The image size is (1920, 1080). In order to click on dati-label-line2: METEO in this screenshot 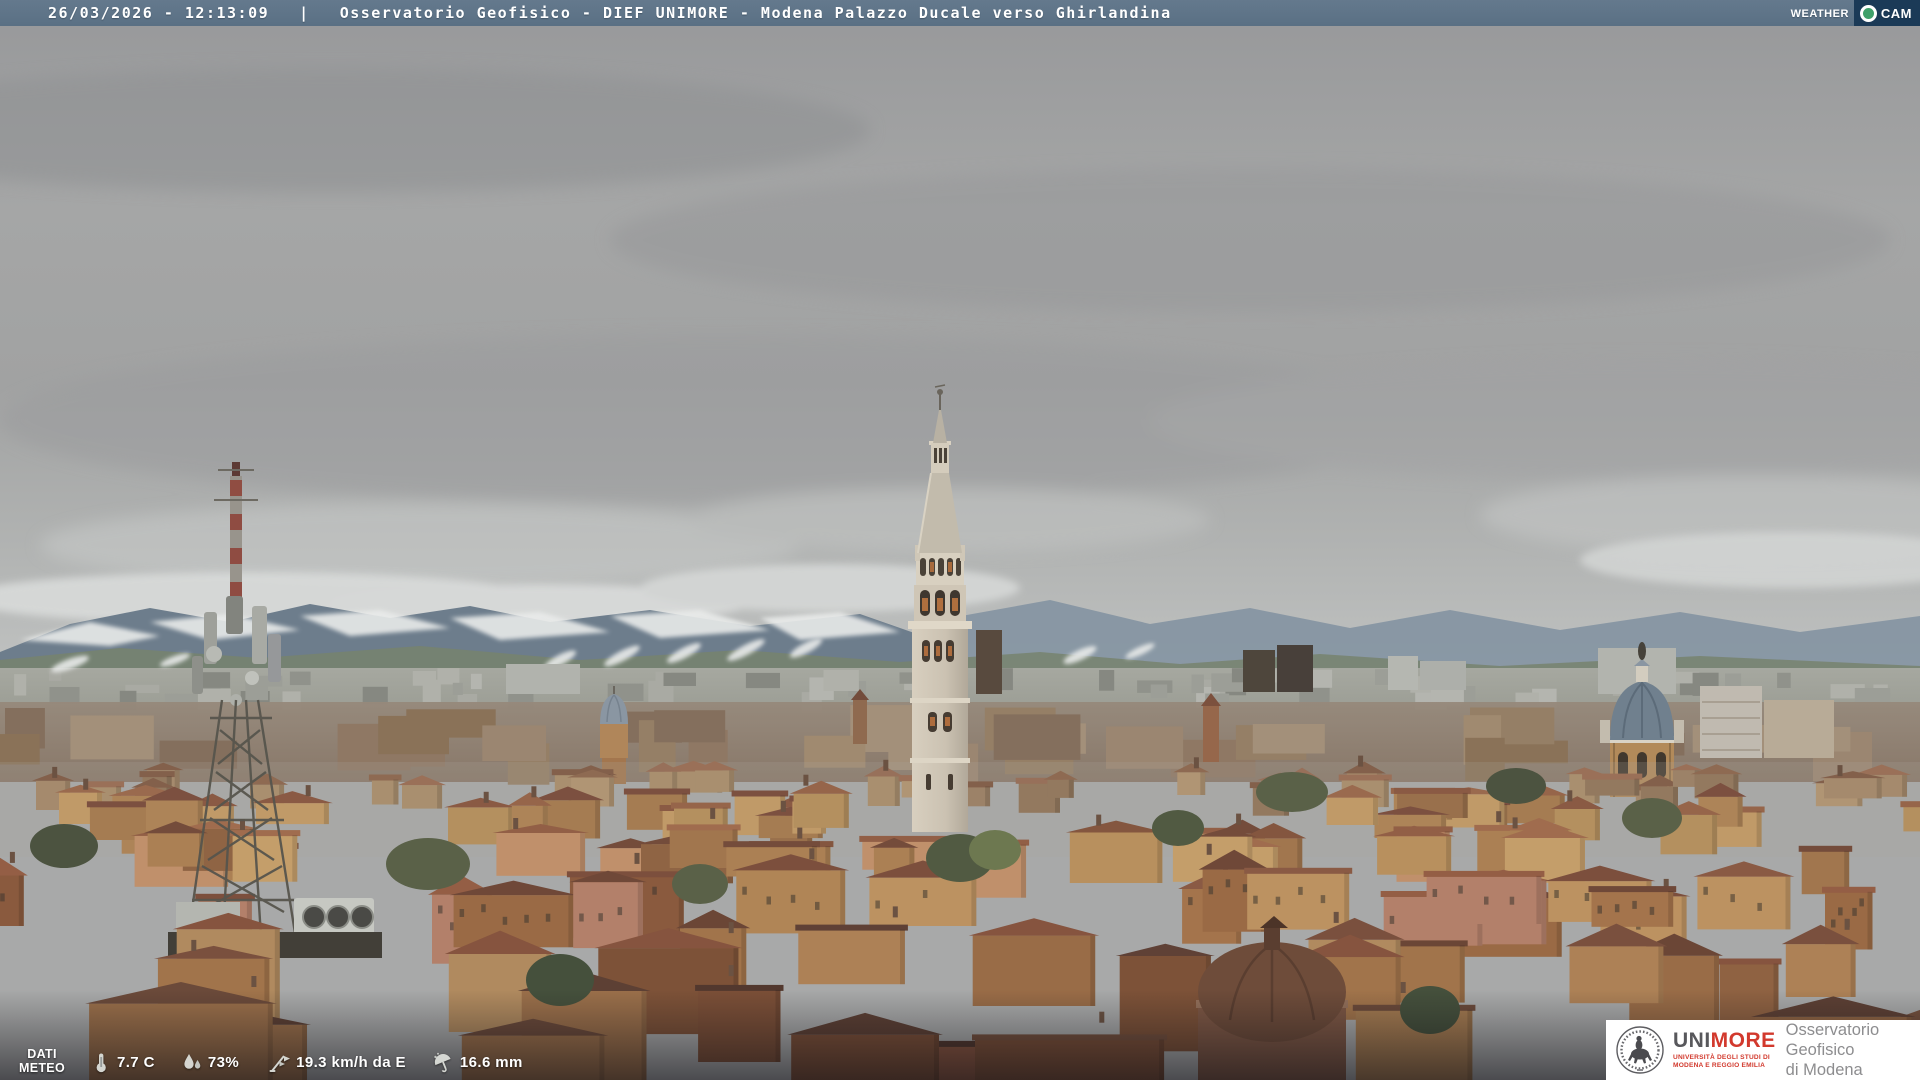, I will do `click(42, 1068)`.